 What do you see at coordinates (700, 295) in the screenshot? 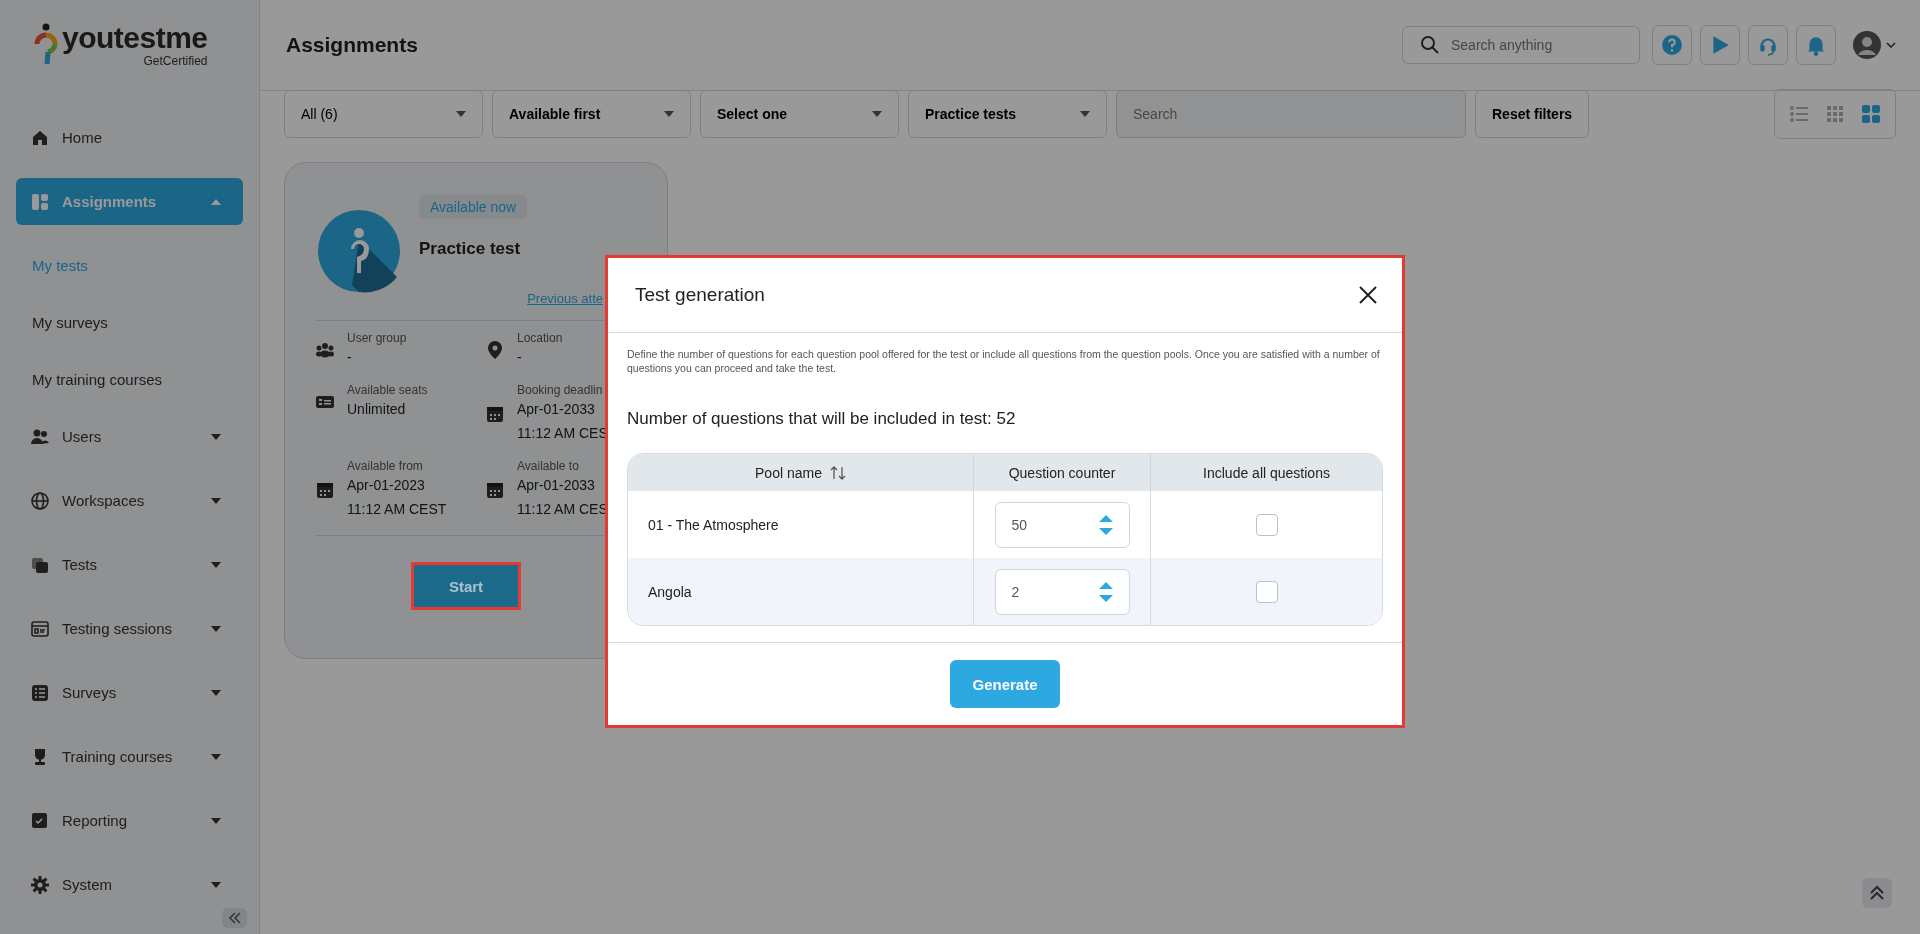
I see `dialog-title: Test generation` at bounding box center [700, 295].